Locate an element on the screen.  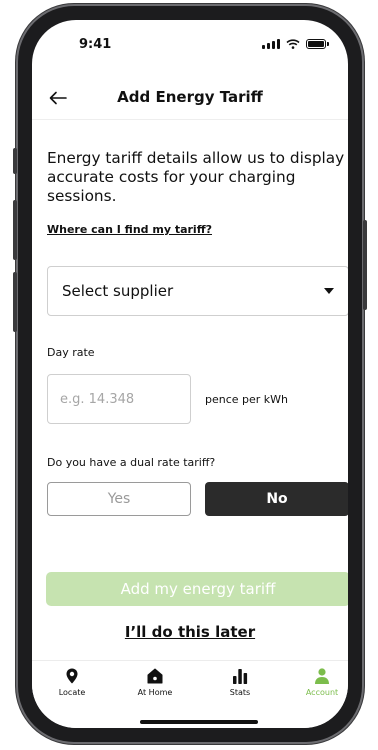
status-bar: 9:41 is located at coordinates (190, 45).